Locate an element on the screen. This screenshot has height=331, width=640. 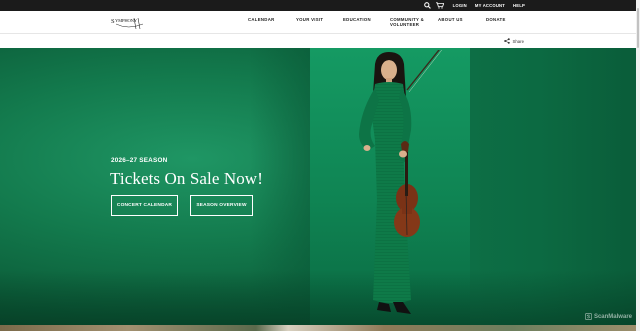
concert-calendar-button: CONCERT CALENDAR is located at coordinates (144, 205).